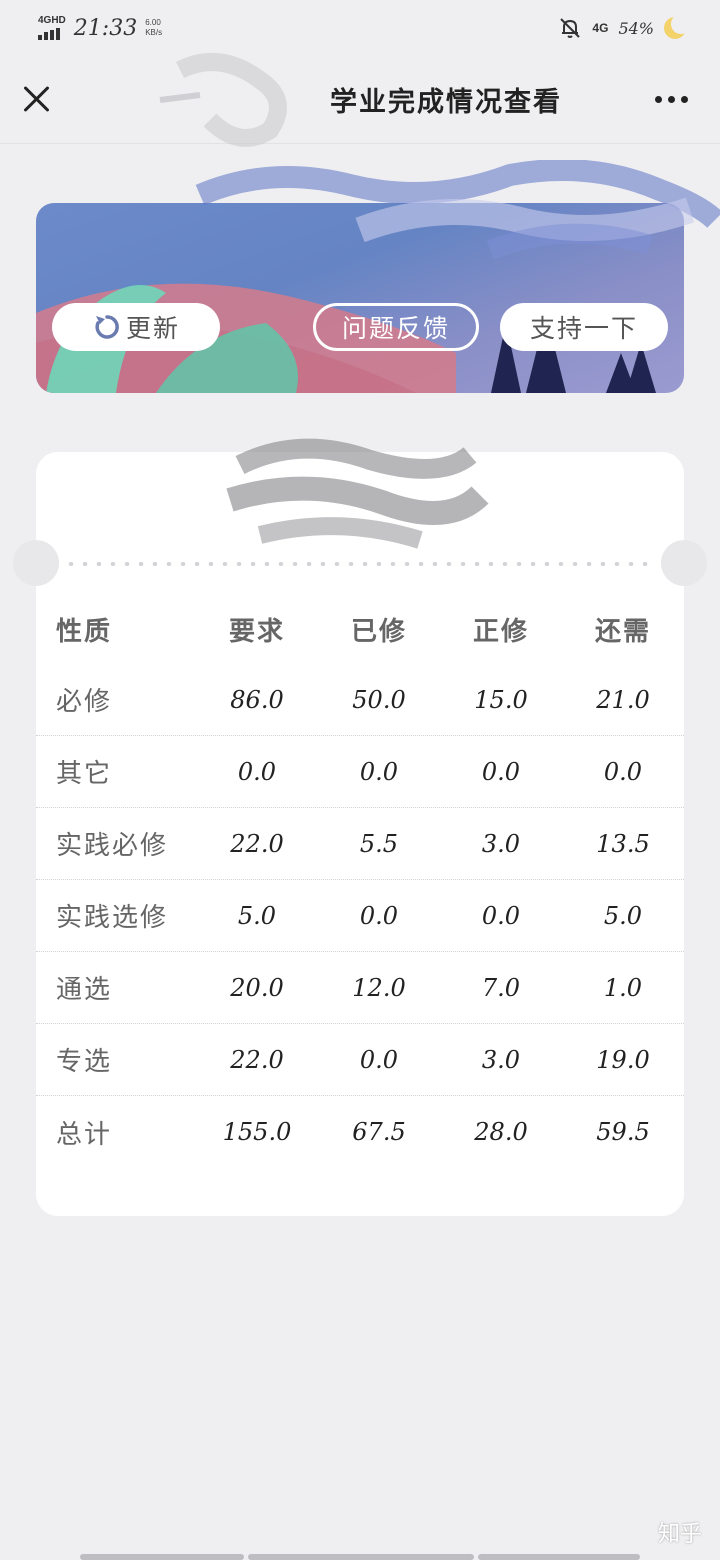  Describe the element at coordinates (256, 631) in the screenshot. I see `header-required: 要求` at that location.